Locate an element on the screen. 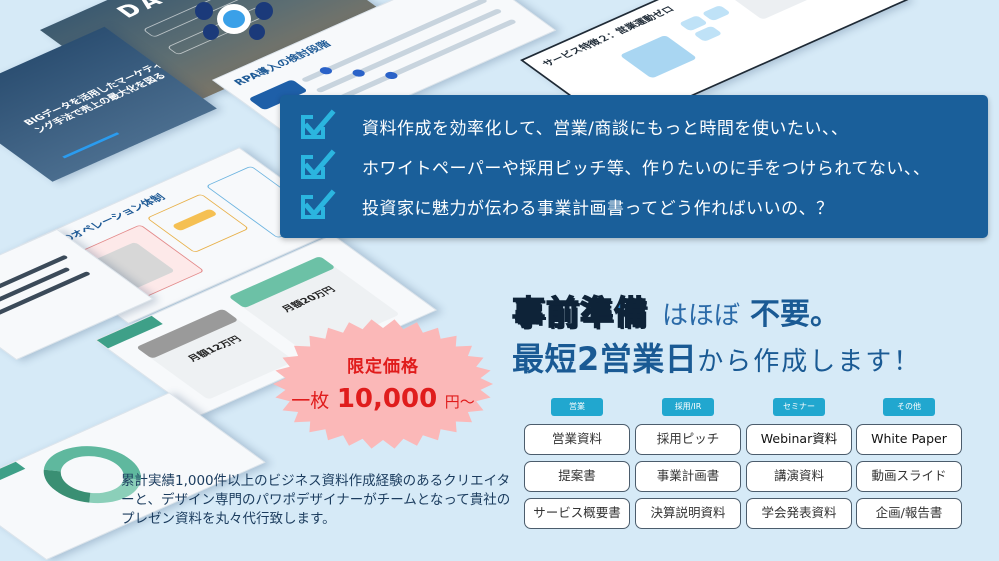 This screenshot has height=561, width=999. category-column-other: その他 White Paper 動画スライド 企画/報告書 is located at coordinates (909, 463).